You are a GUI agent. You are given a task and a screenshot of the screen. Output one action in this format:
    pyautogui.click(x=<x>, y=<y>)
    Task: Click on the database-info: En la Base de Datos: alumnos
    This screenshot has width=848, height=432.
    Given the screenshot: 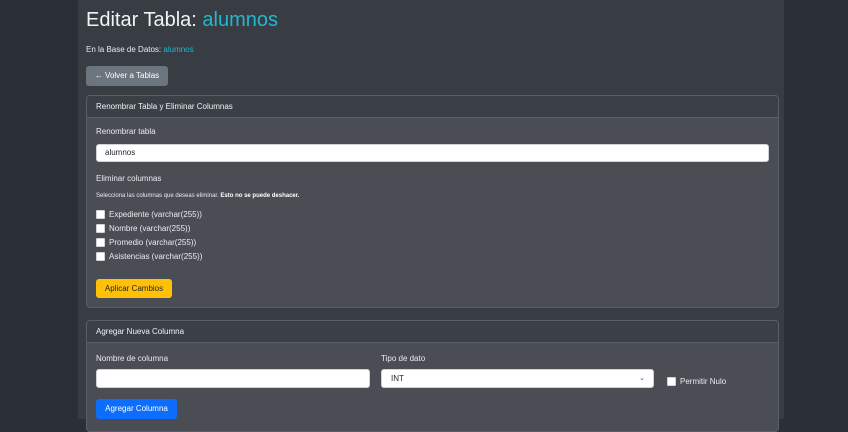 What is the action you would take?
    pyautogui.click(x=140, y=49)
    